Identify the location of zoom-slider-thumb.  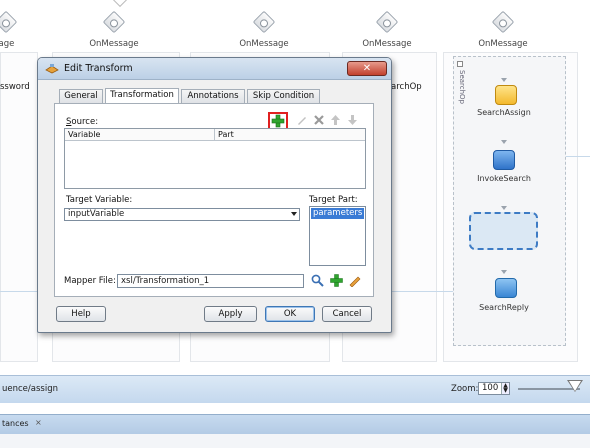
(575, 386).